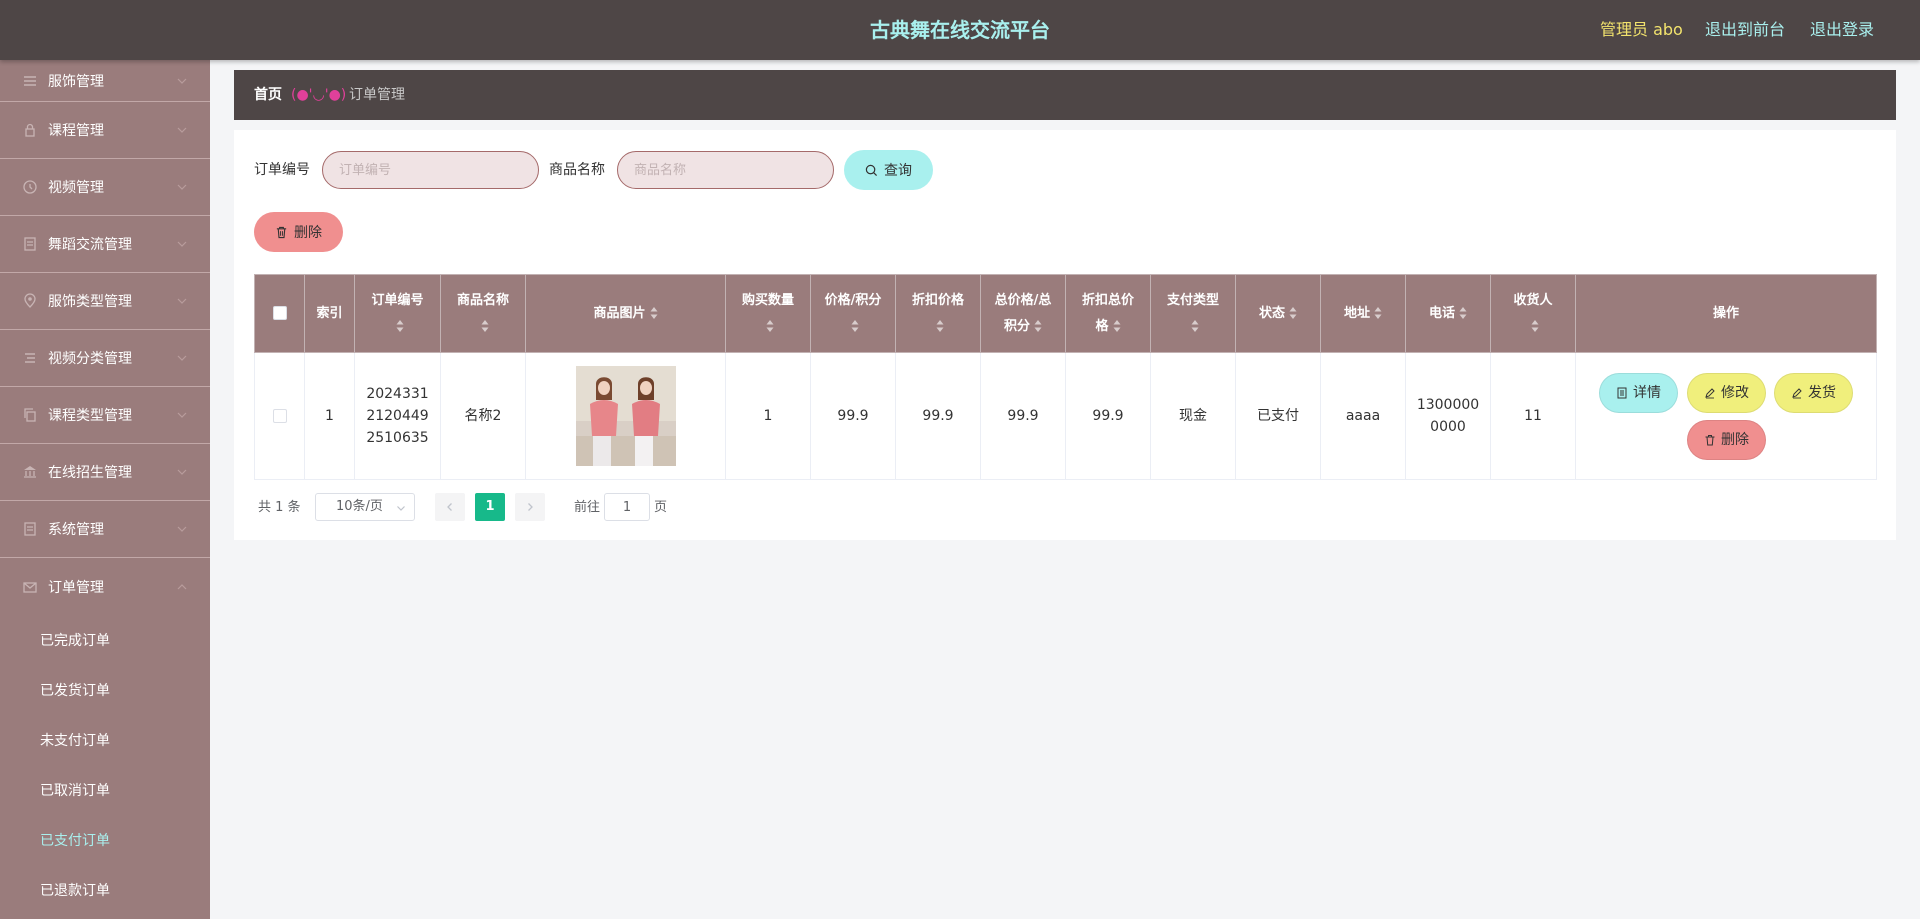 The width and height of the screenshot is (1920, 919). What do you see at coordinates (105, 586) in the screenshot?
I see `sidebar-item-orders: 订单管理` at bounding box center [105, 586].